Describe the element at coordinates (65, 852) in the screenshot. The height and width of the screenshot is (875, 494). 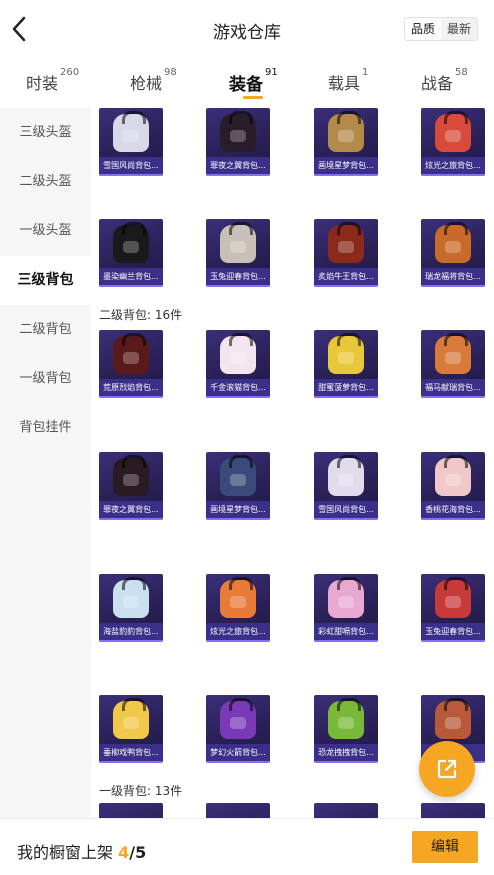
I see `showcase-label: 我的橱窗上架` at that location.